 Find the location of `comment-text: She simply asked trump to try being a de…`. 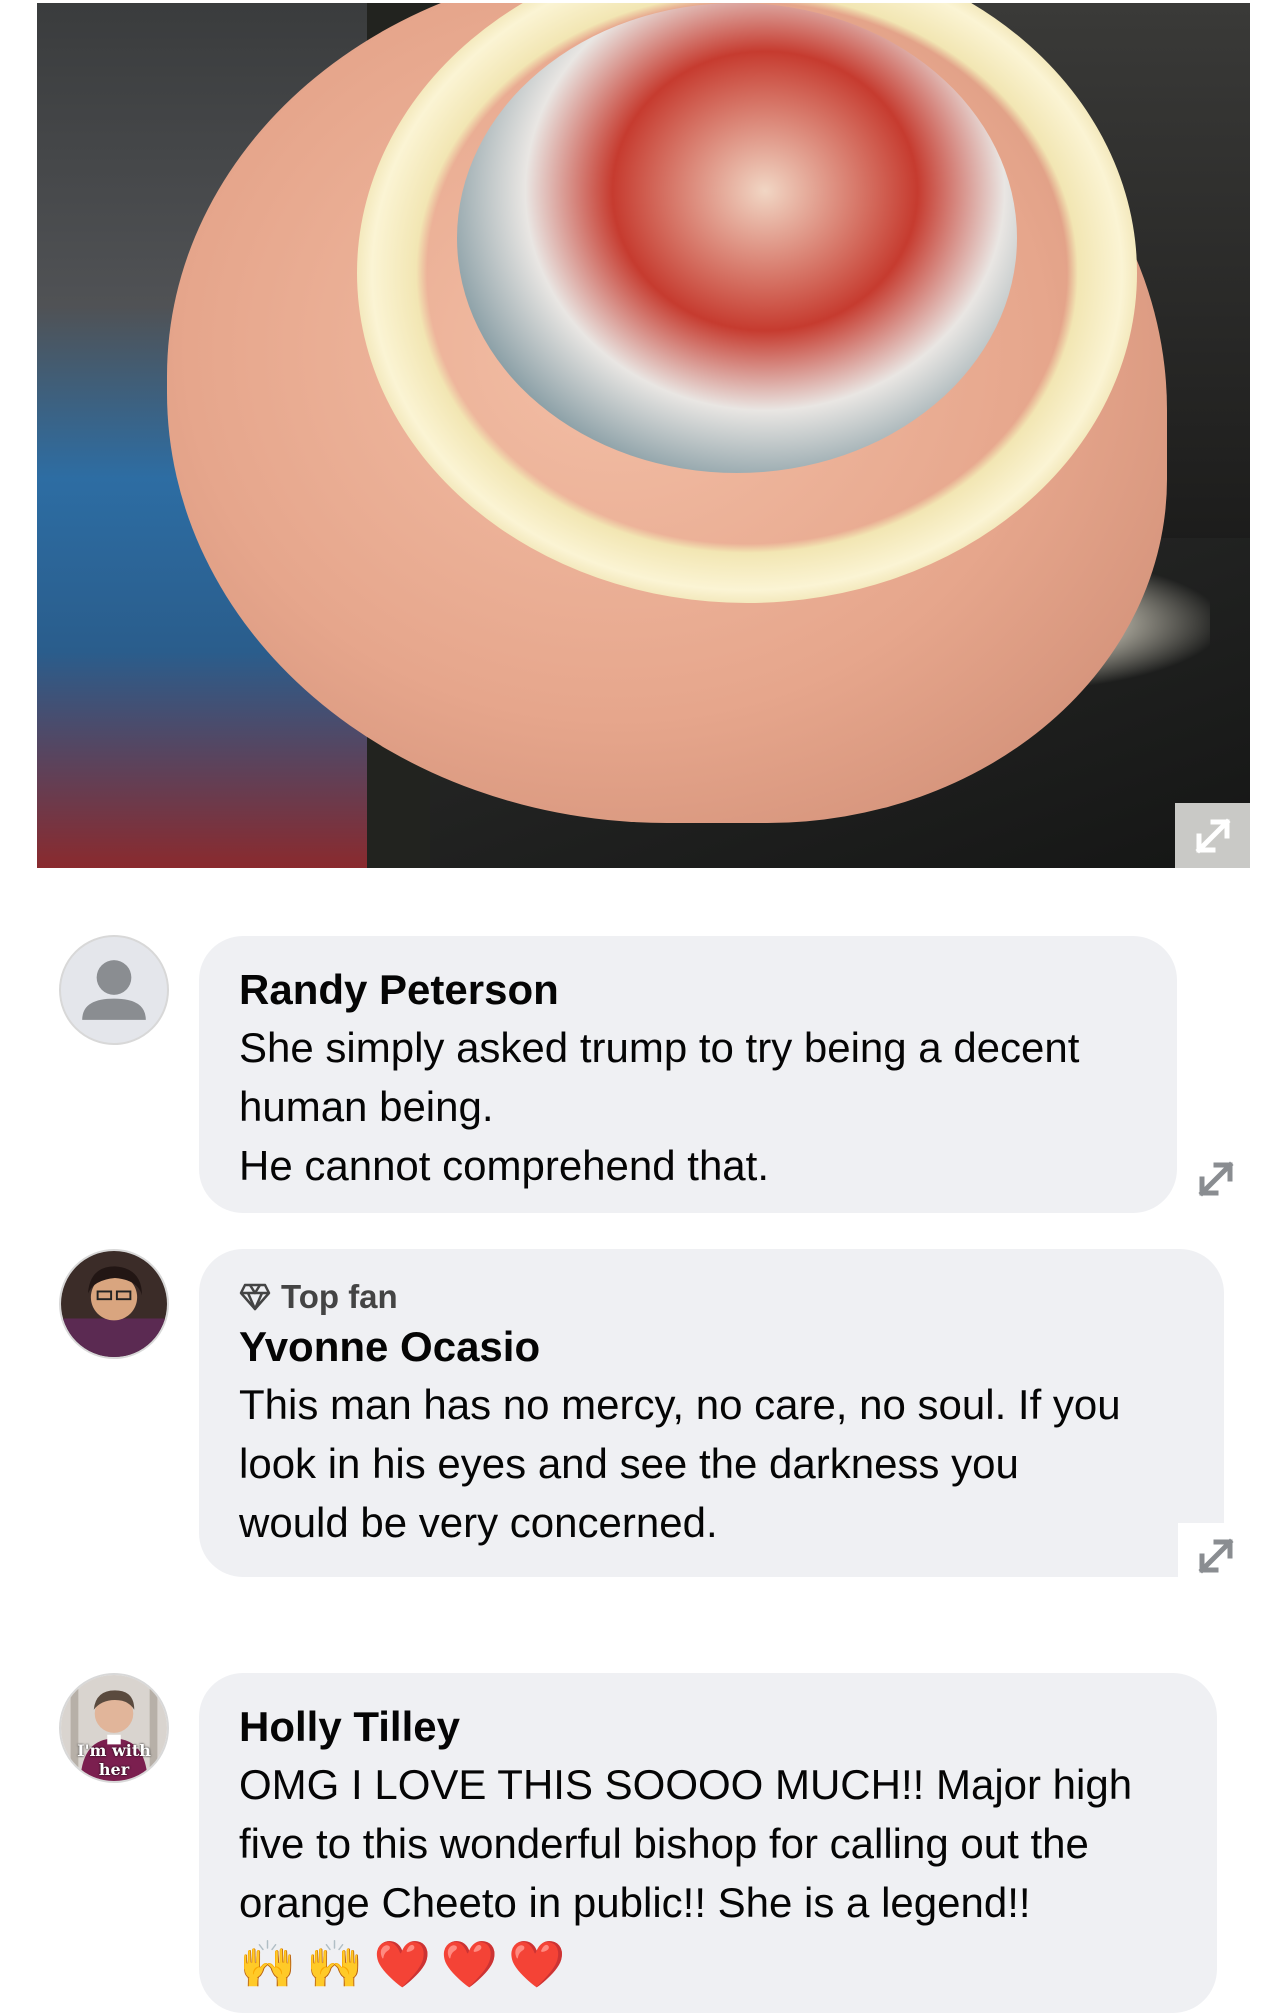

comment-text: She simply asked trump to try being a de… is located at coordinates (659, 1106).